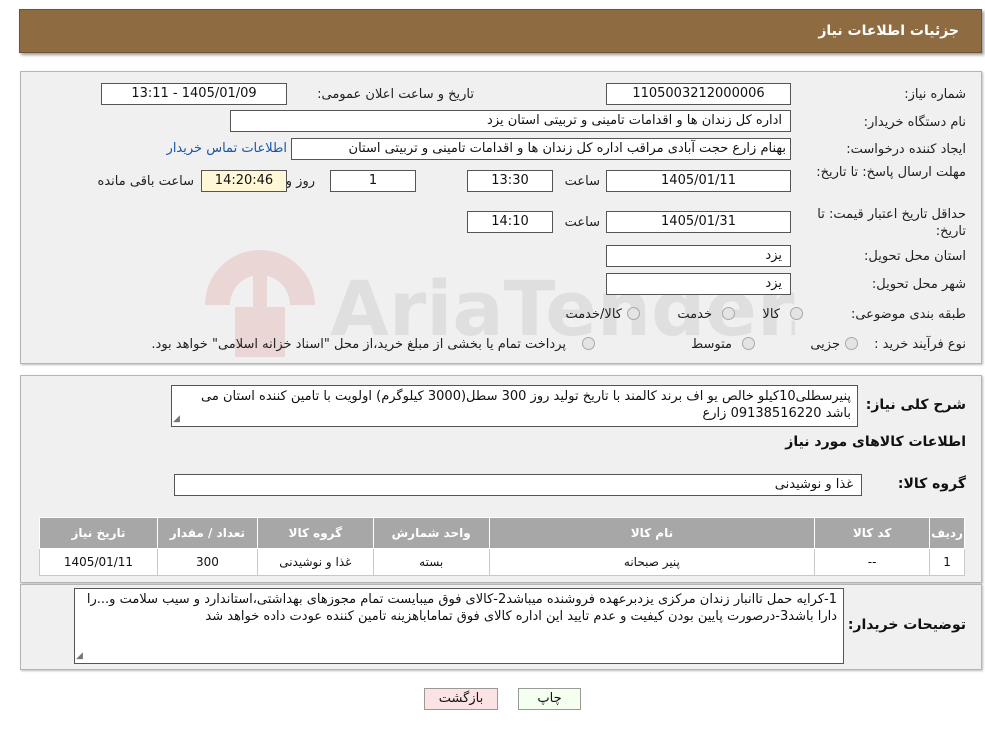 This screenshot has height=733, width=985. Describe the element at coordinates (431, 533) in the screenshot. I see `col-unit: واحد شمارش` at that location.